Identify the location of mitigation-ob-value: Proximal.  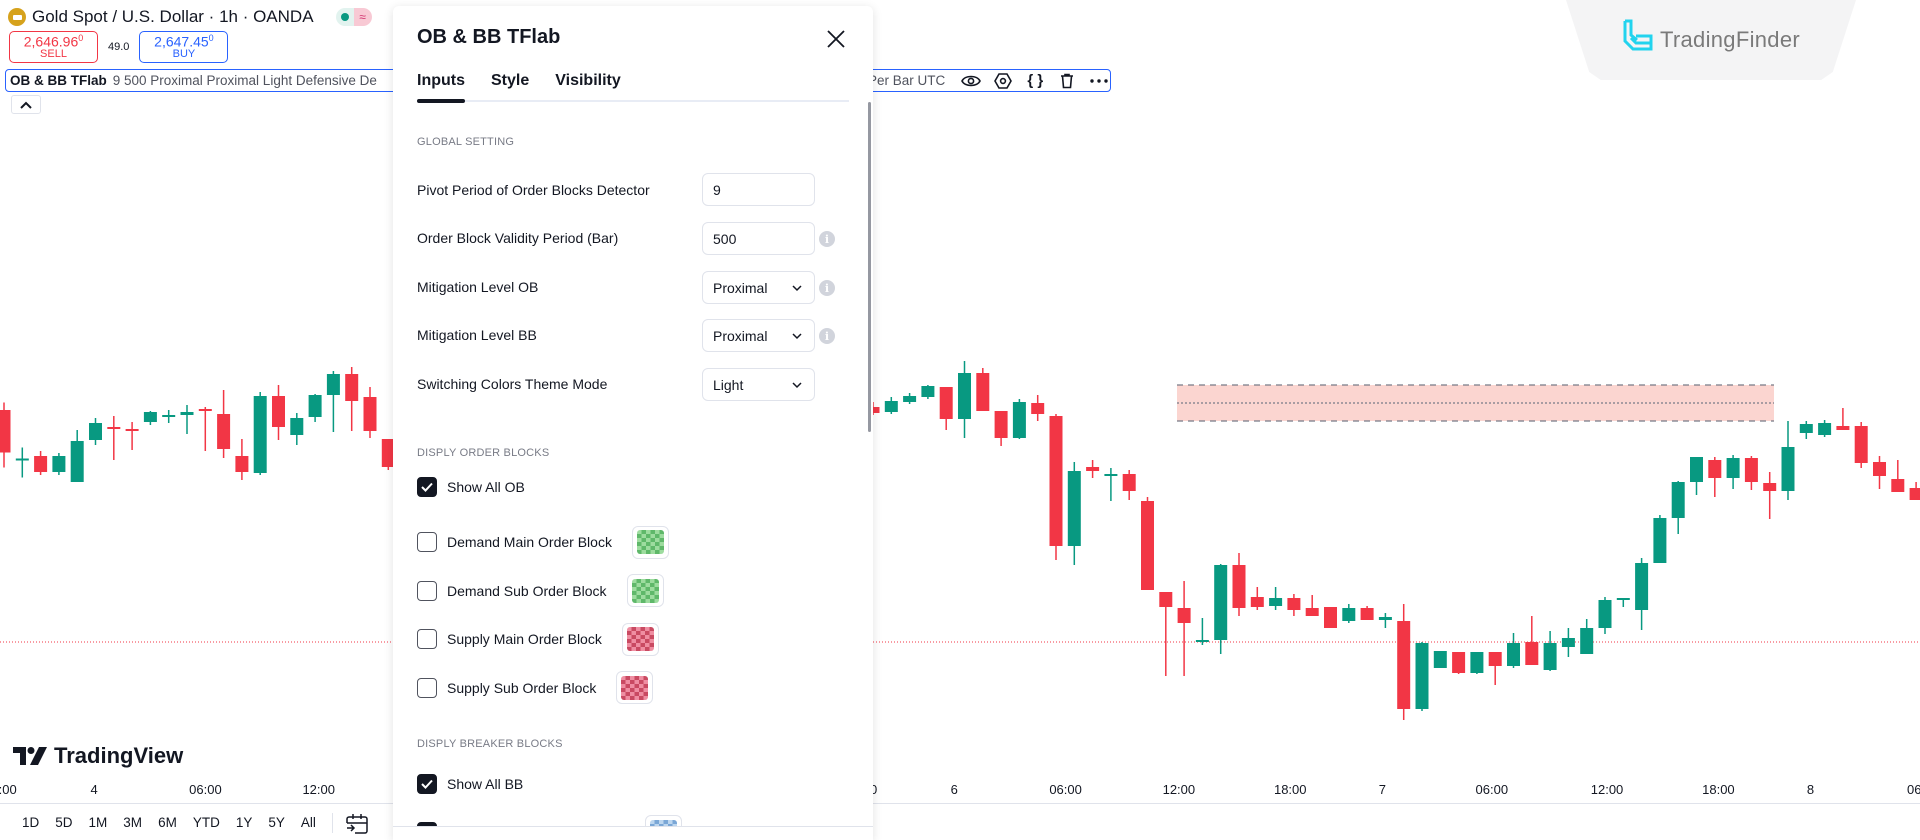
(740, 287).